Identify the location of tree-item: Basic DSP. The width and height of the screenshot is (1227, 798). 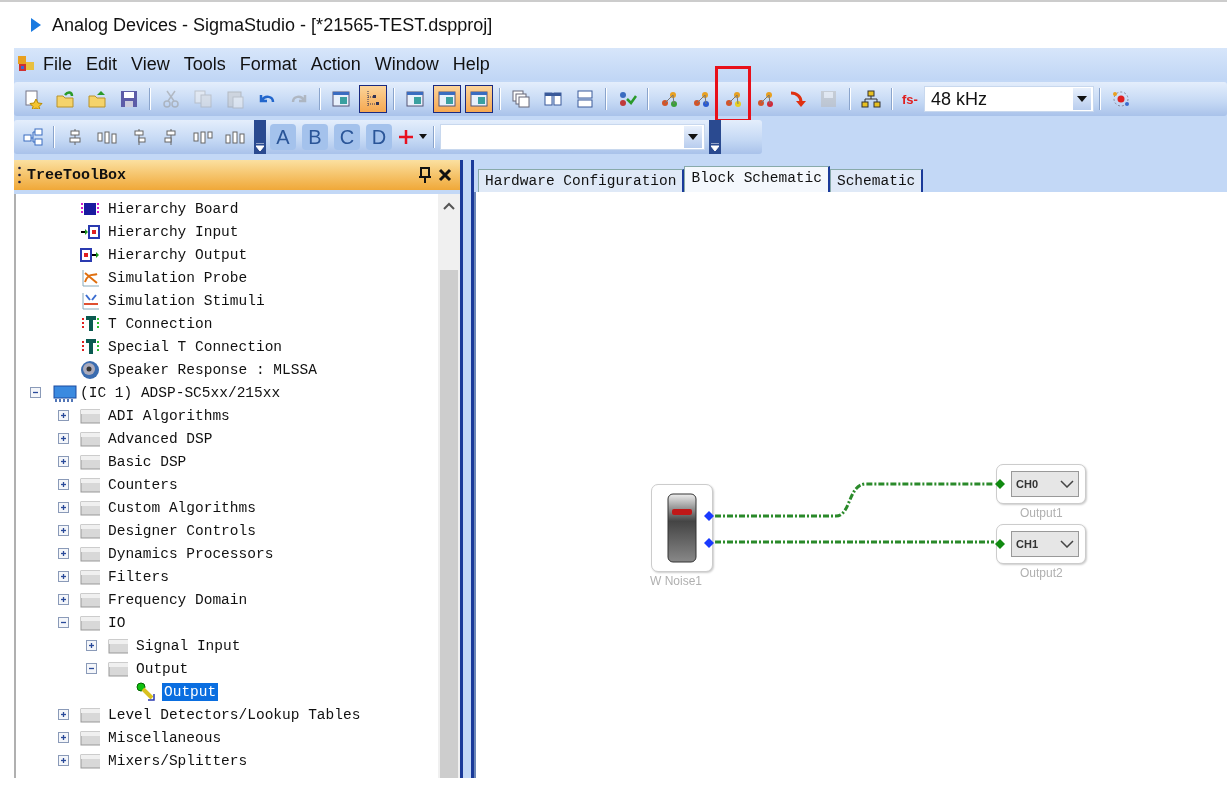
(147, 461).